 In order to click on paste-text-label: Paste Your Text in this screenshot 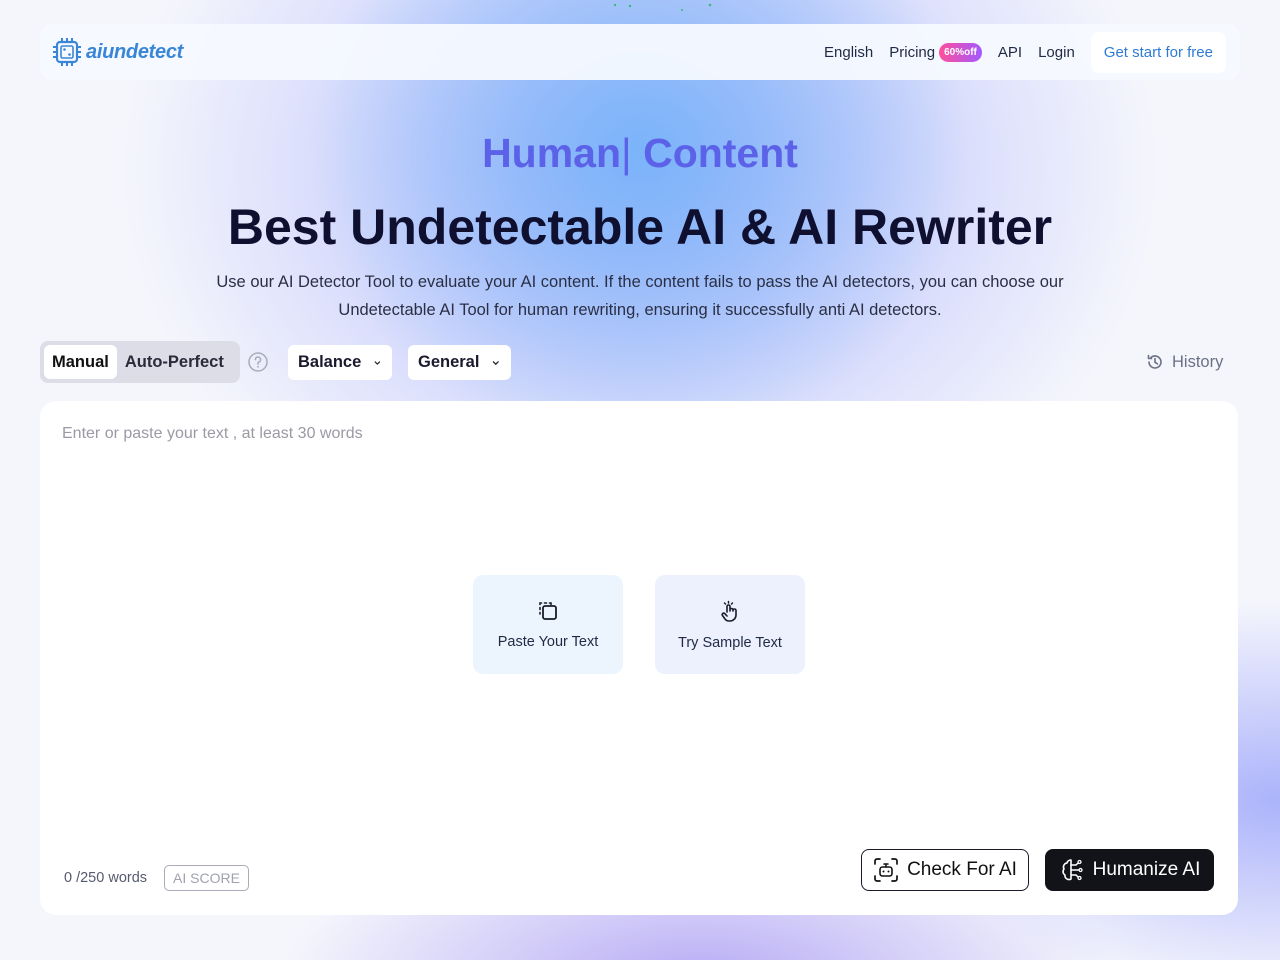, I will do `click(548, 641)`.